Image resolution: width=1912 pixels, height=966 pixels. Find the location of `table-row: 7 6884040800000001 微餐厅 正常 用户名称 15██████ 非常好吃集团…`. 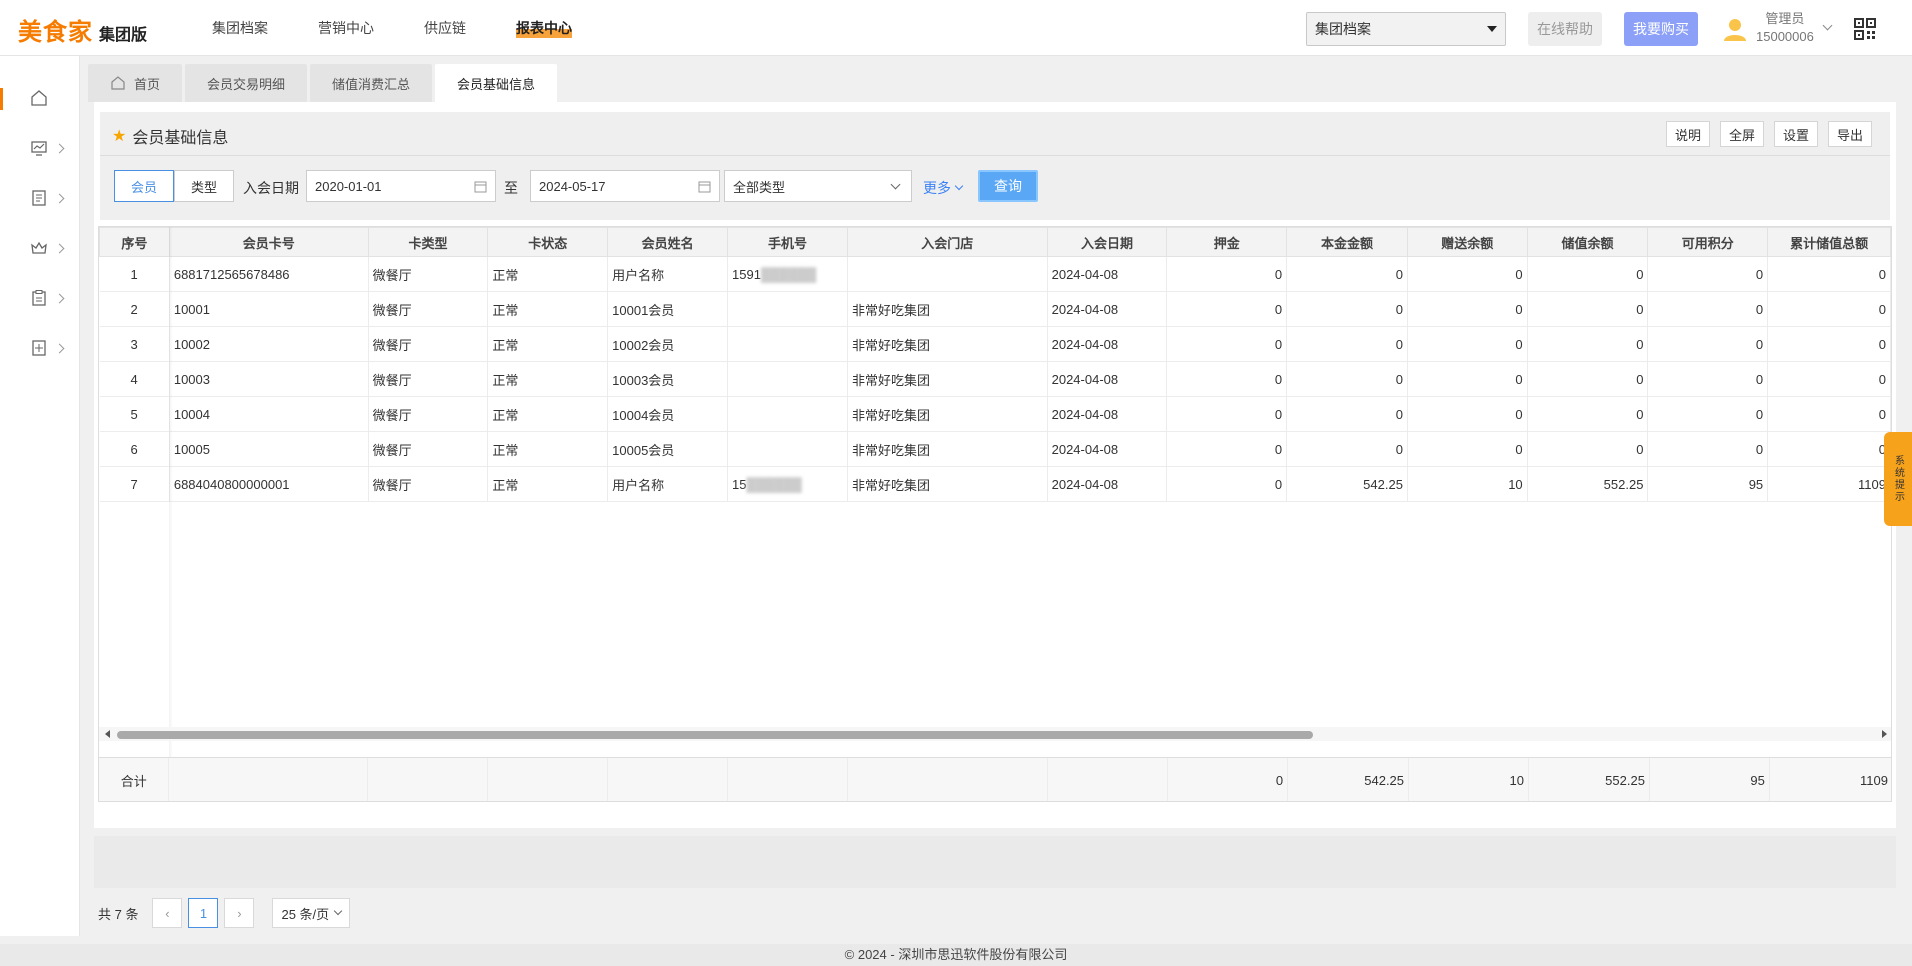

table-row: 7 6884040800000001 微餐厅 正常 用户名称 15██████ 非常好吃集团… is located at coordinates (995, 484).